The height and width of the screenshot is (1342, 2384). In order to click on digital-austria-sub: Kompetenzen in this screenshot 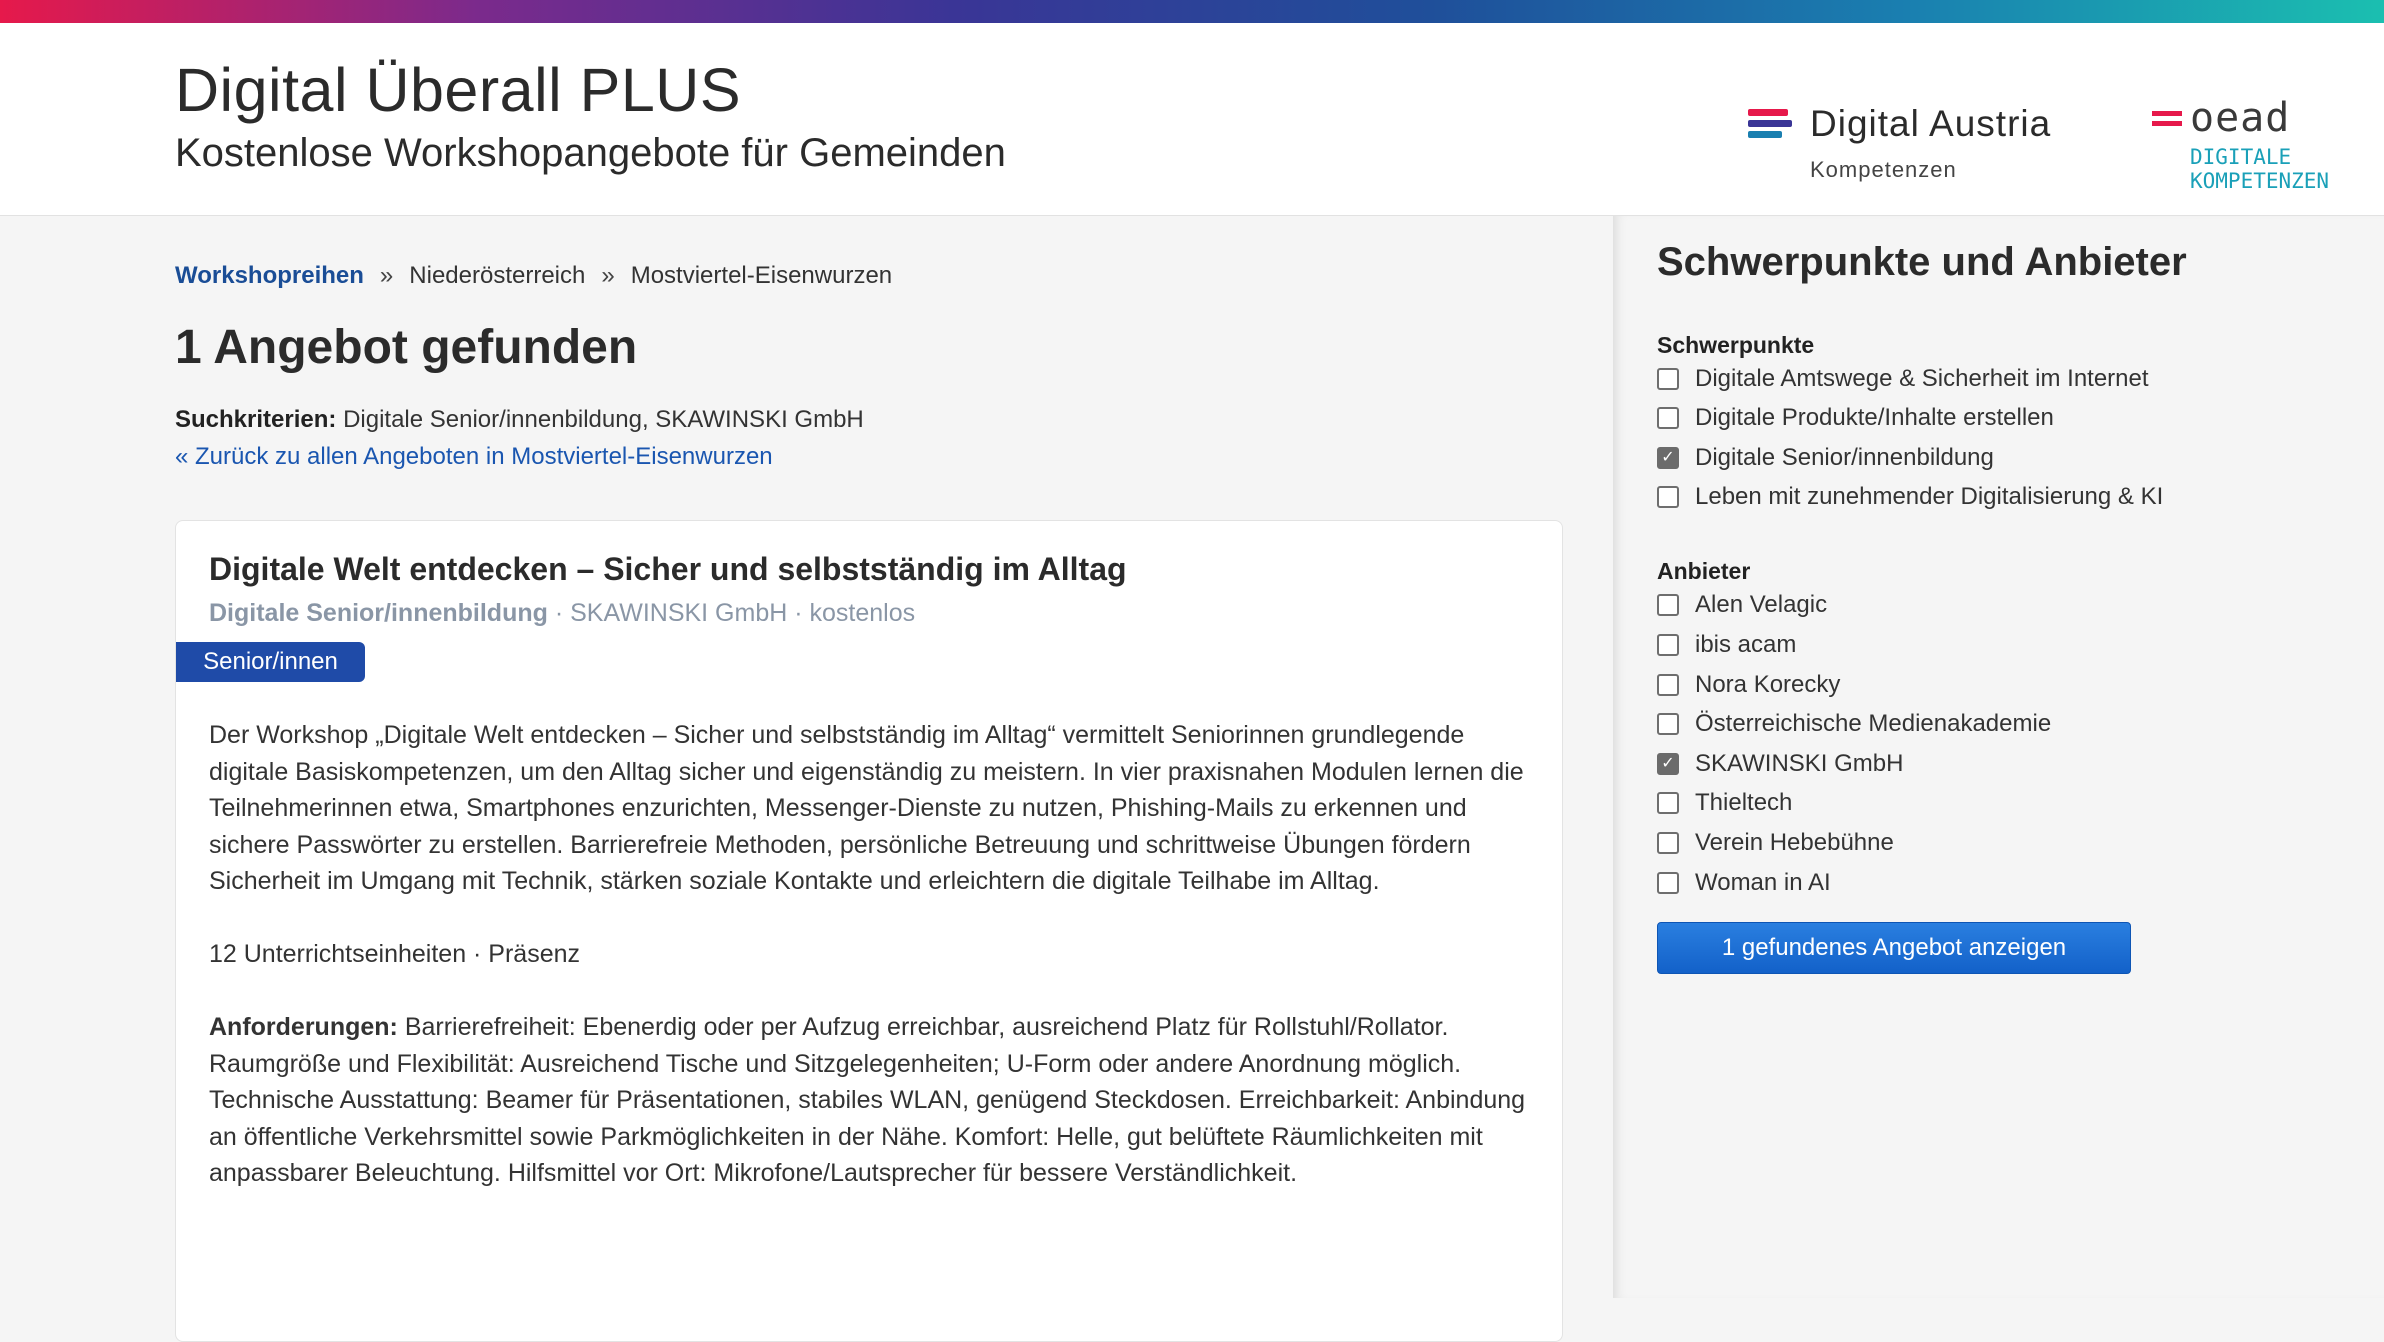, I will do `click(1883, 169)`.